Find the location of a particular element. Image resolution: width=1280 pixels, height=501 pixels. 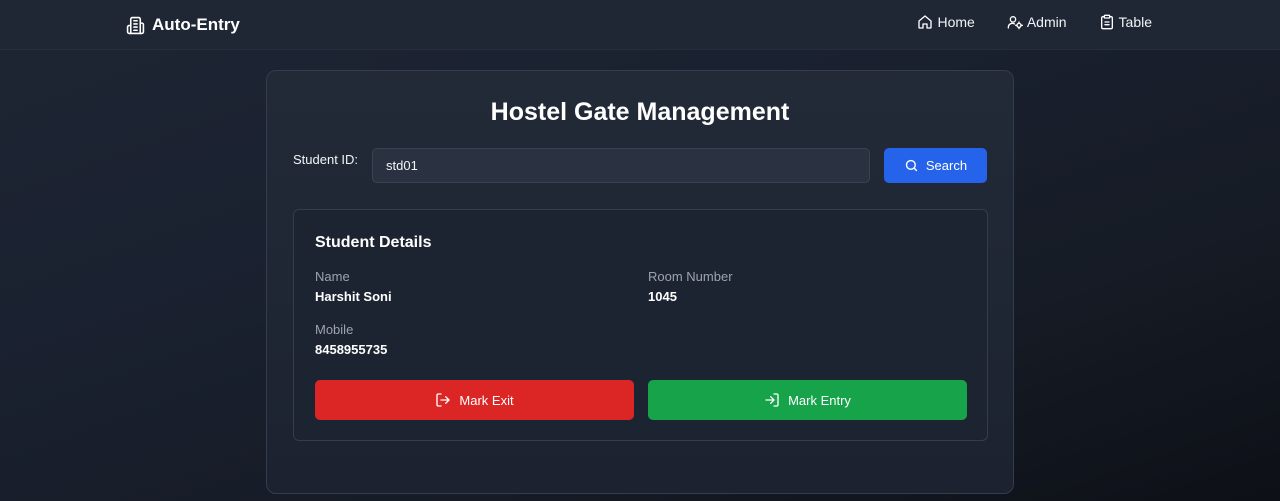

nav-admin-link: Admin is located at coordinates (1037, 22).